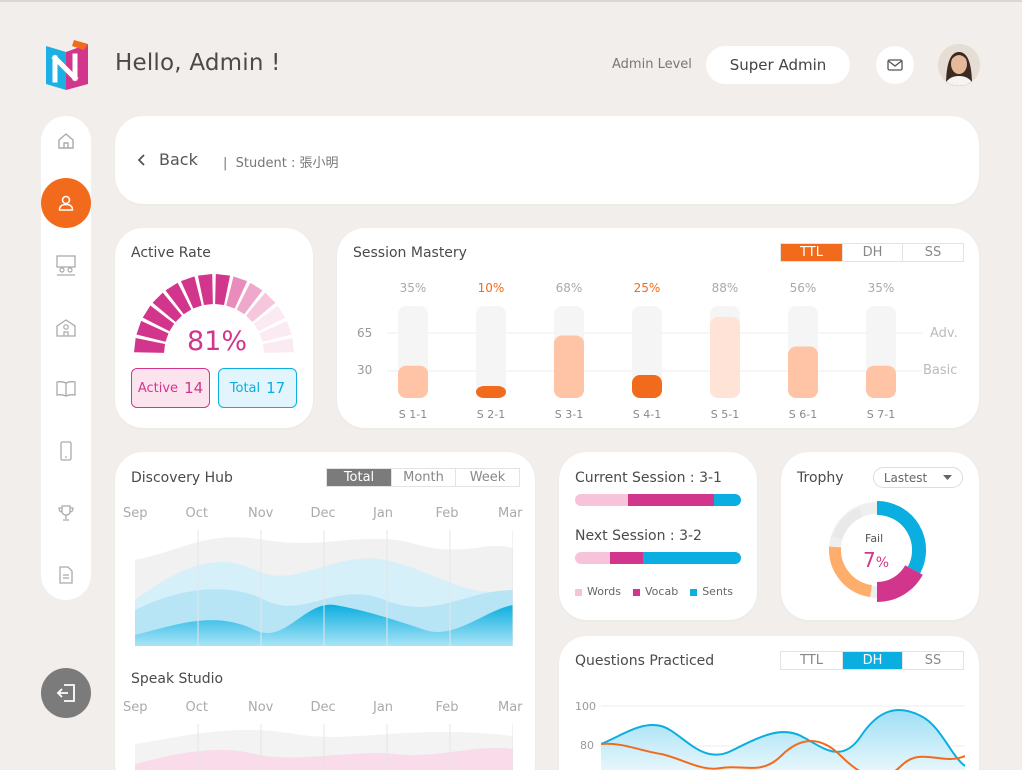 The width and height of the screenshot is (1022, 770). I want to click on legend-words: Words, so click(598, 591).